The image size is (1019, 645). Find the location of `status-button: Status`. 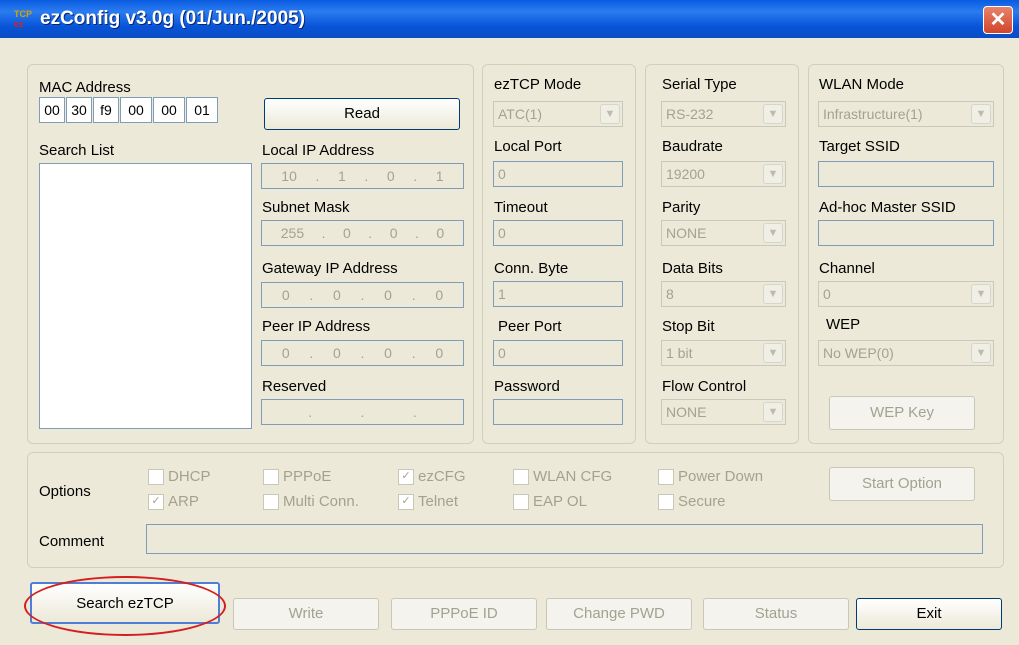

status-button: Status is located at coordinates (776, 614).